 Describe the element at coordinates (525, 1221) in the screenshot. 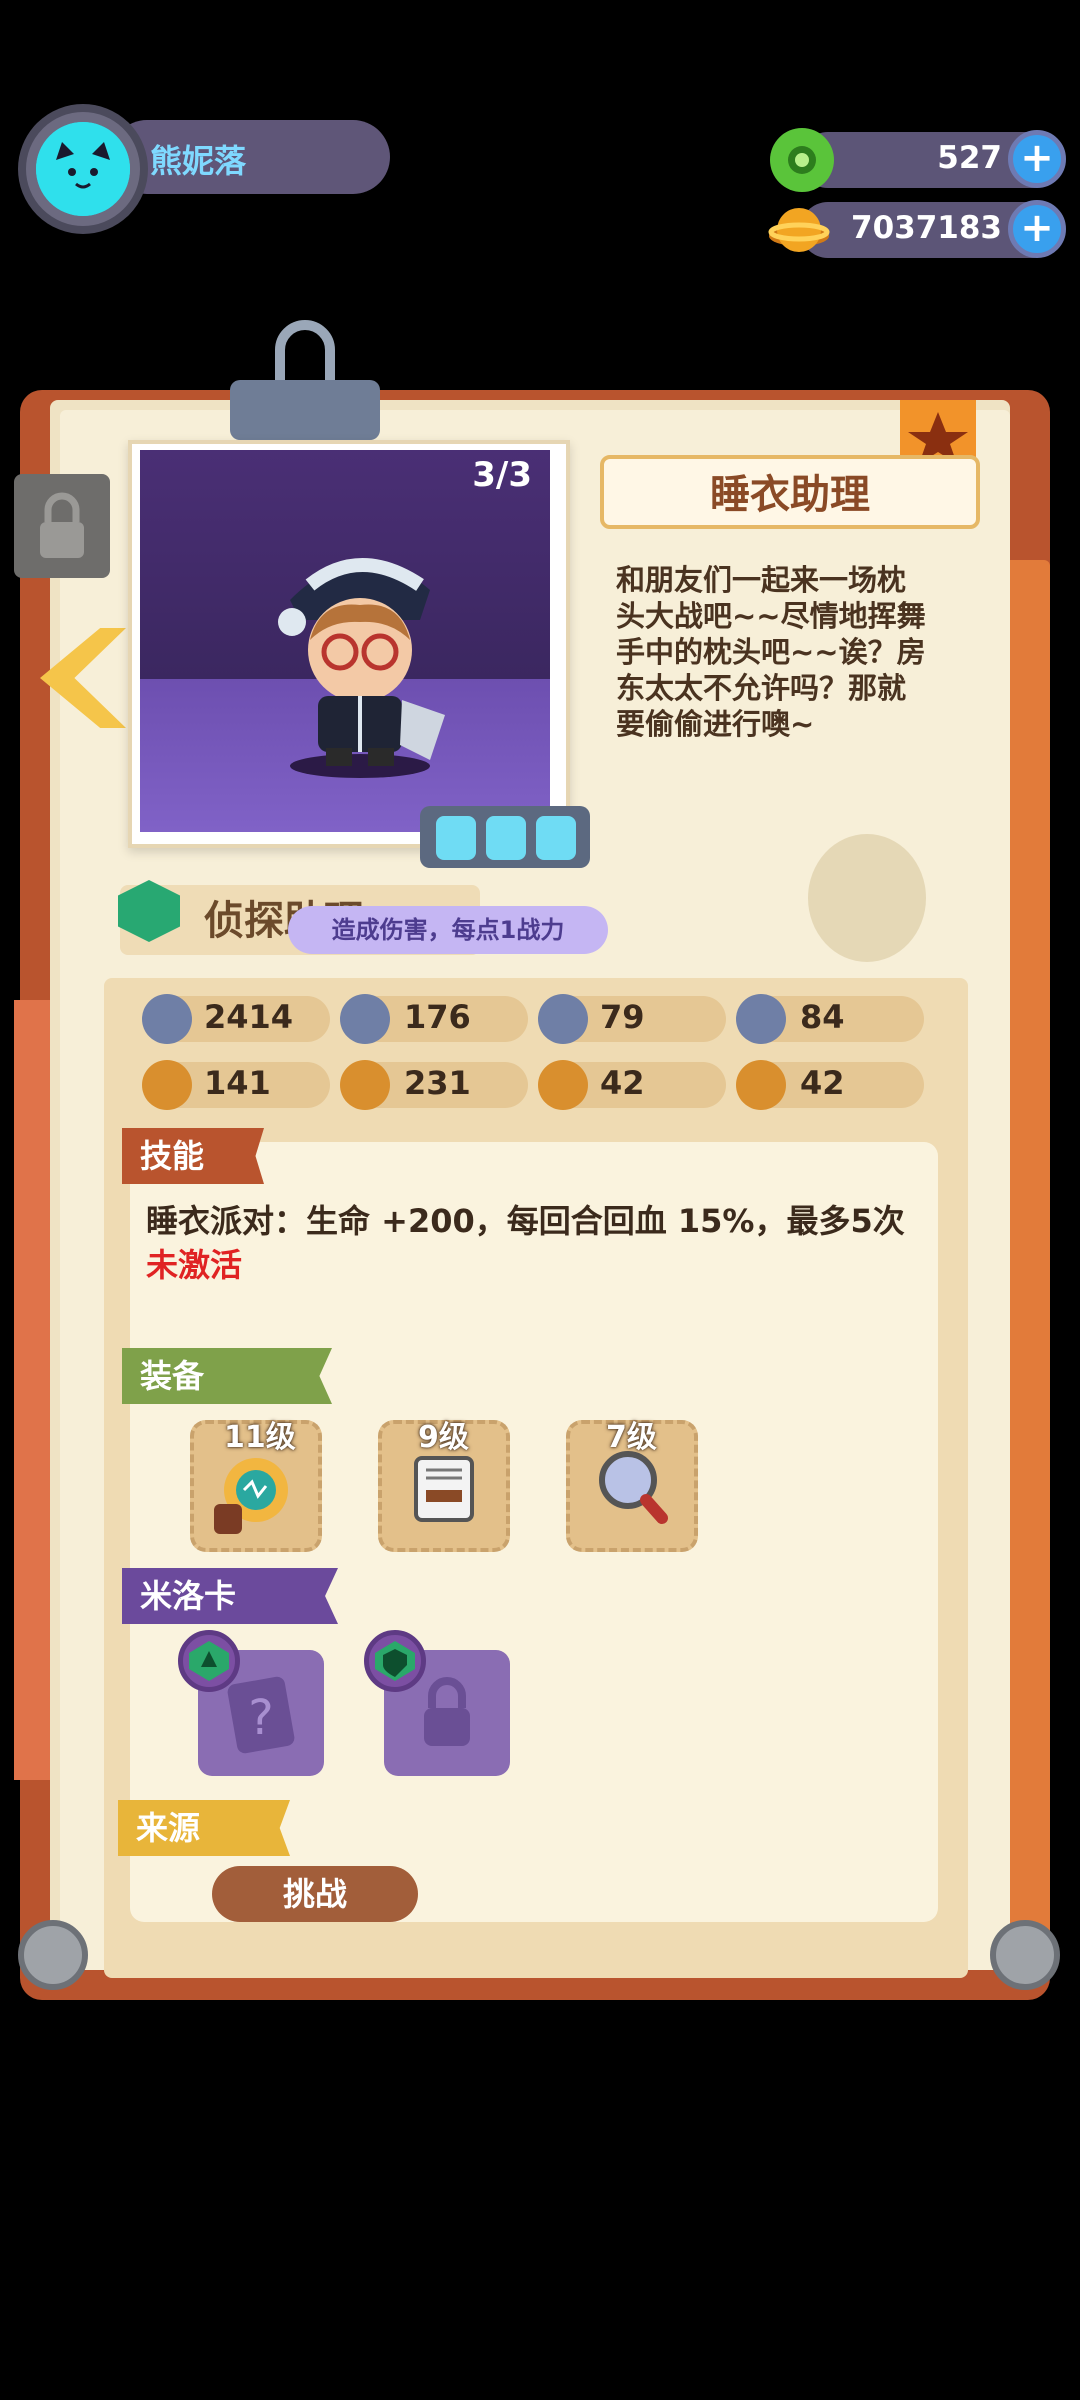

I see `skill-description: 睡衣派对：生命 +200，每回合回血 15%，最多5次` at that location.